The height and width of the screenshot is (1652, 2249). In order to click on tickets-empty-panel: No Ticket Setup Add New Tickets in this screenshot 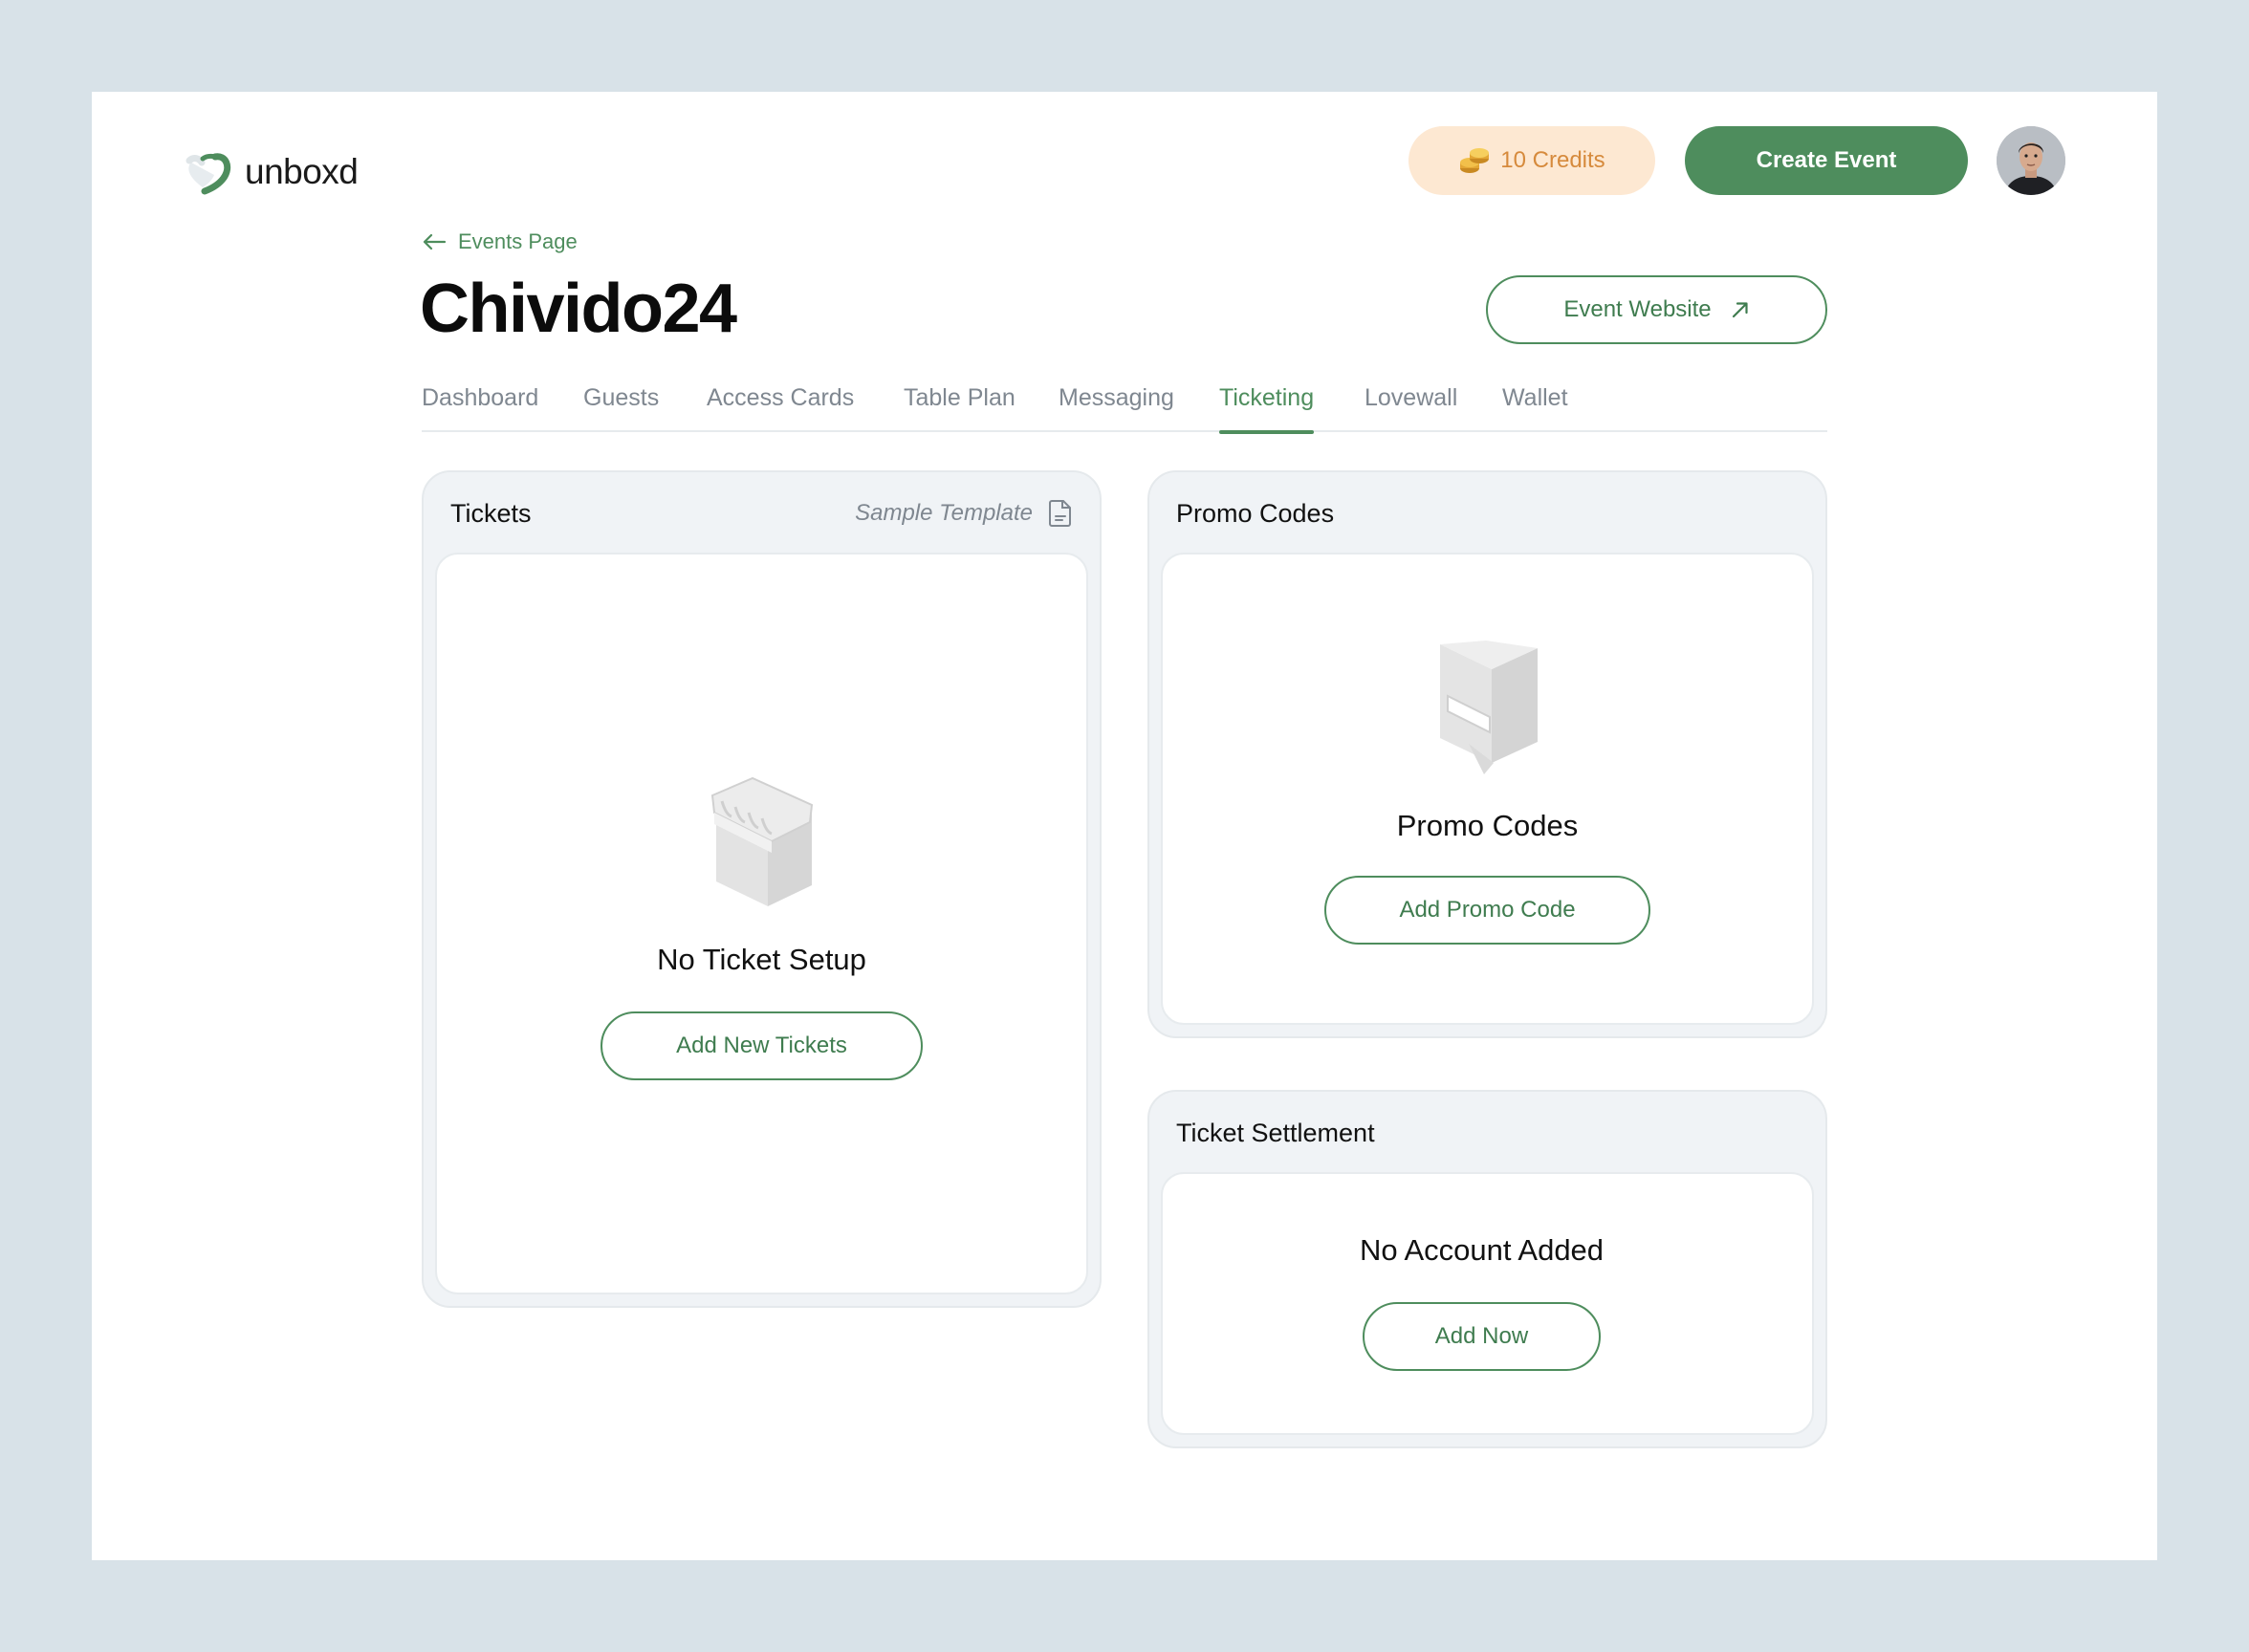, I will do `click(761, 923)`.